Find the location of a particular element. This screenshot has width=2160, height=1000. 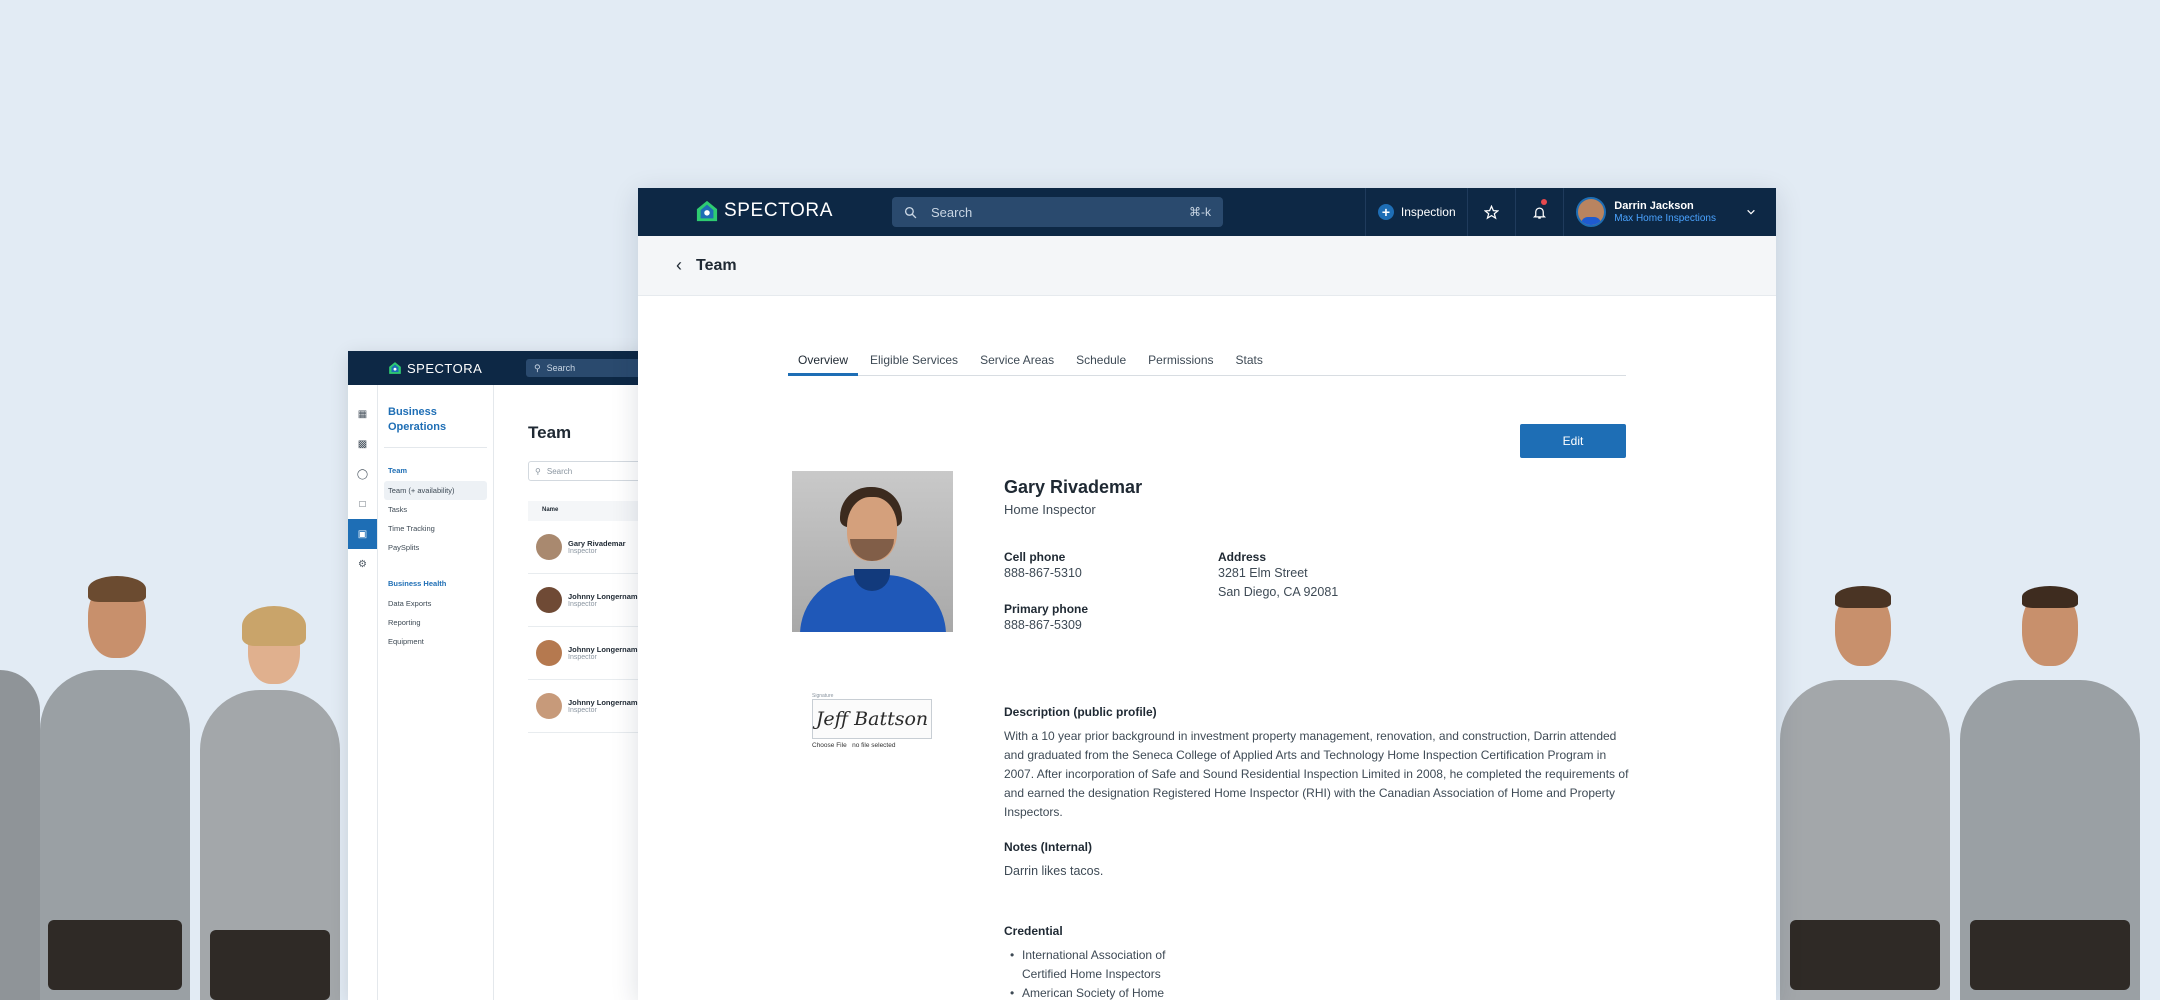

shield-icon: ◯ is located at coordinates (362, 474).